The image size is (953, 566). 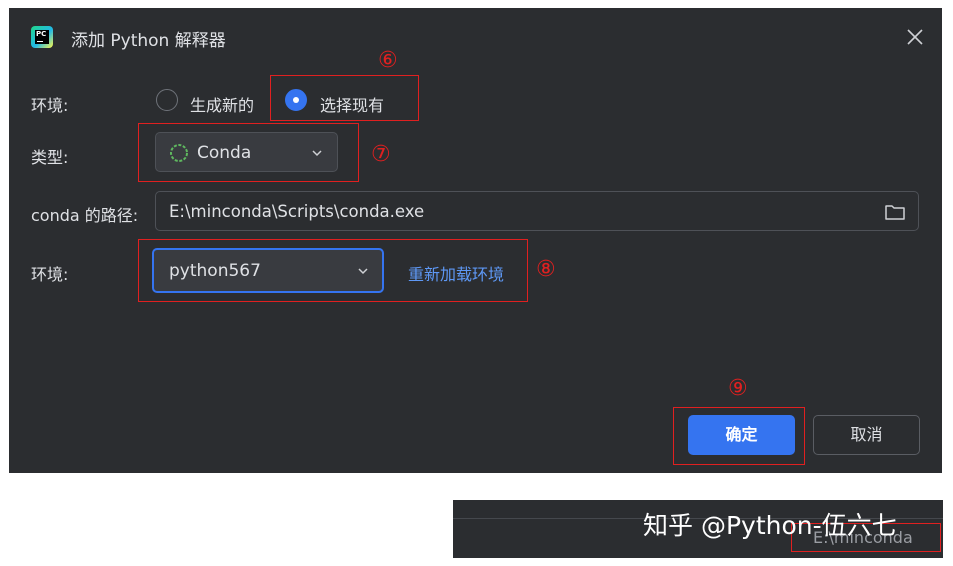 I want to click on environment-mode-label: 环境:, so click(x=50, y=105).